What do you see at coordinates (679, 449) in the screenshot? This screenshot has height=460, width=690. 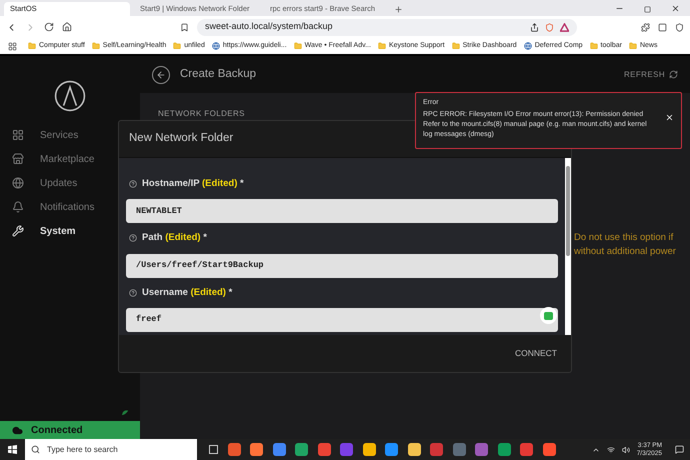 I see `notification-icon` at bounding box center [679, 449].